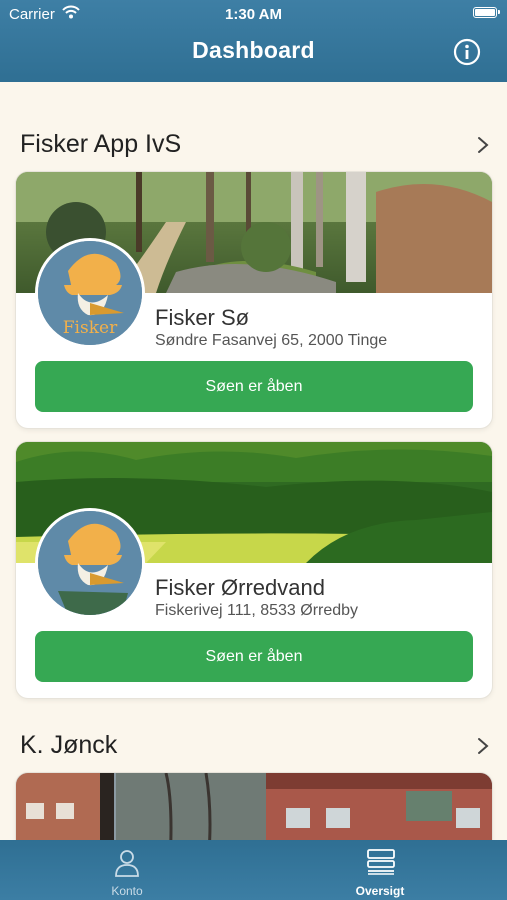 This screenshot has width=507, height=900. I want to click on list-icon, so click(381, 862).